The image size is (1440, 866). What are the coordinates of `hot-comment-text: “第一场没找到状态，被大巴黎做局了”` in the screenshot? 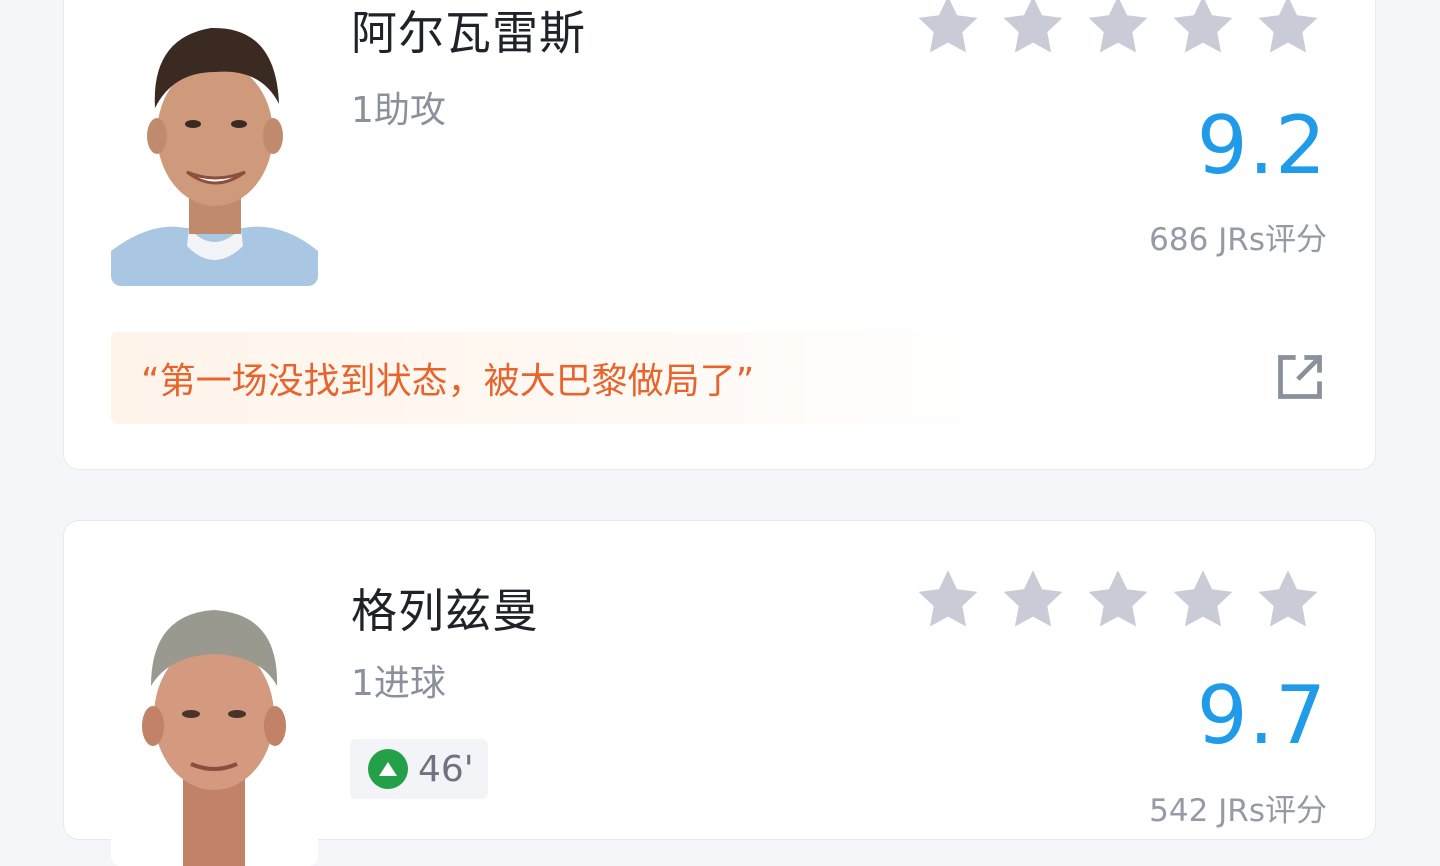 It's located at (448, 381).